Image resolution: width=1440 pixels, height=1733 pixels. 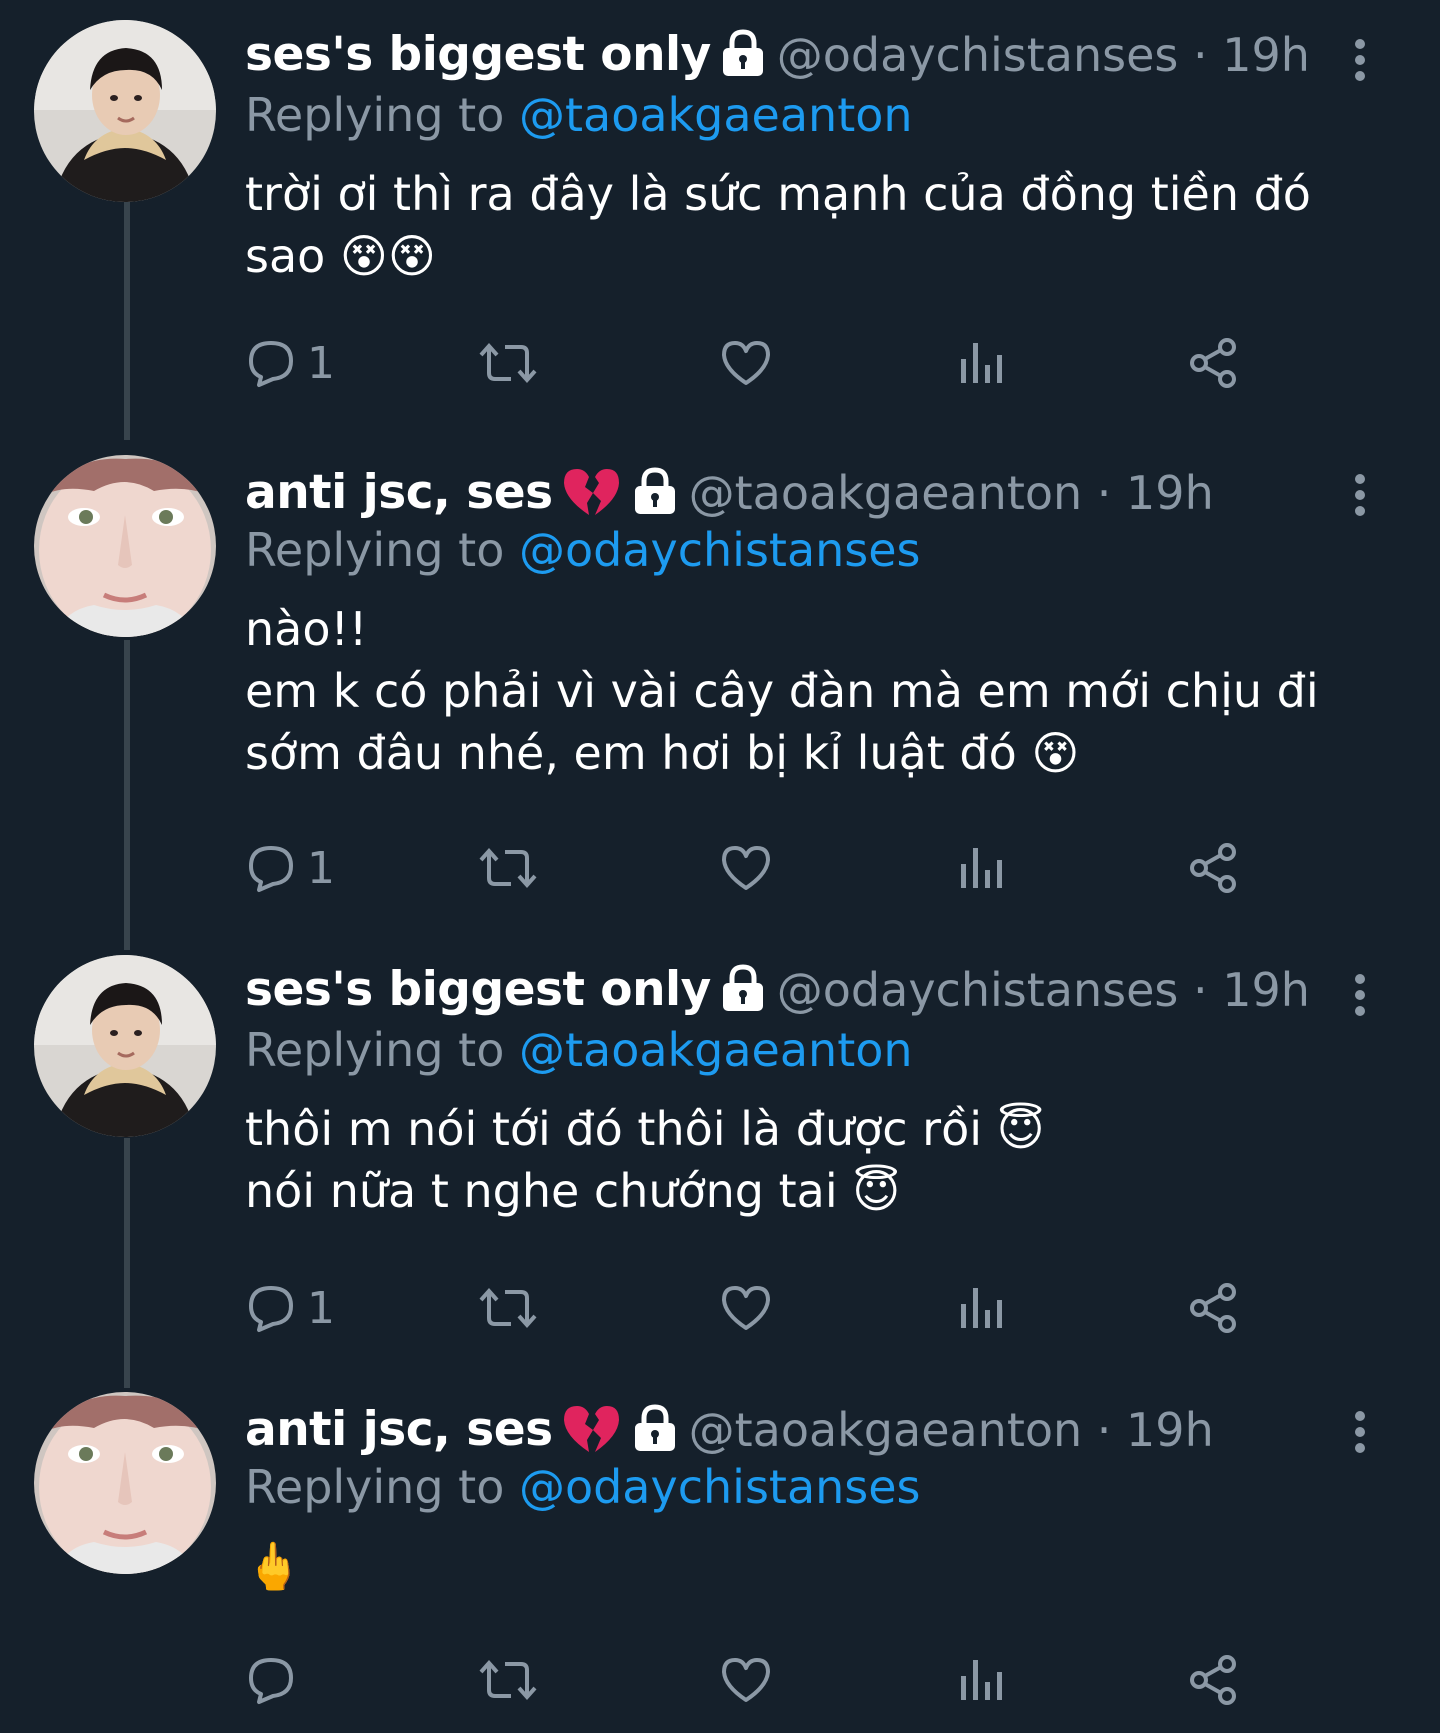 What do you see at coordinates (805, 1680) in the screenshot?
I see `tweet-actions` at bounding box center [805, 1680].